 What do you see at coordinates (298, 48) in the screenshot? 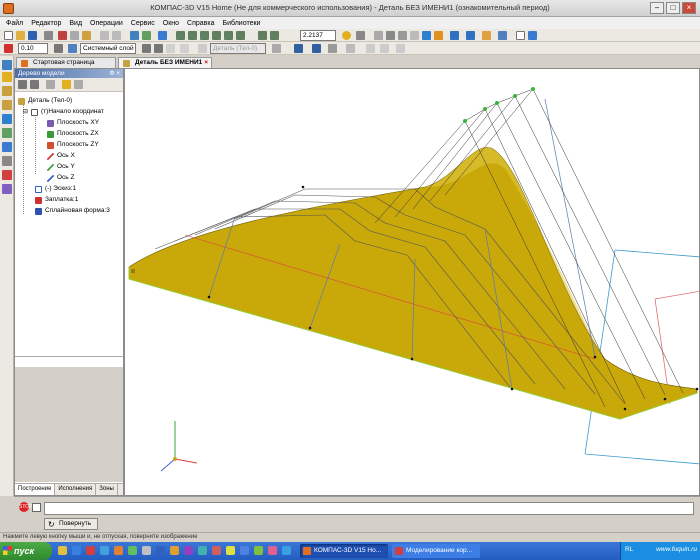
I see `display-icon` at bounding box center [298, 48].